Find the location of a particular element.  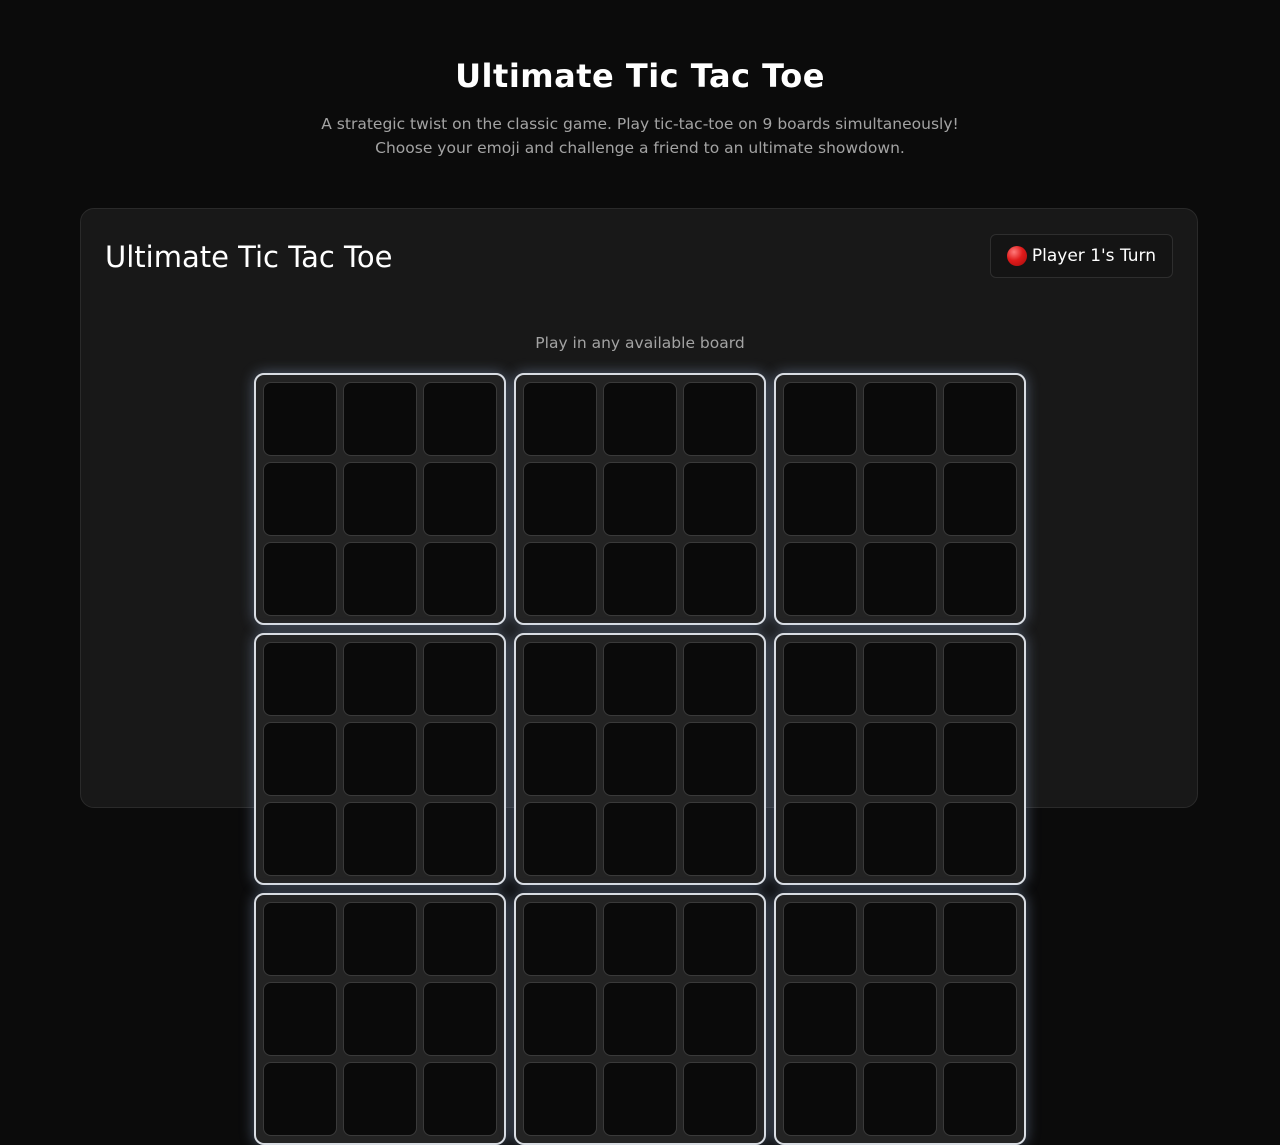

turn-indicator: Player 1's Turn is located at coordinates (1081, 256).